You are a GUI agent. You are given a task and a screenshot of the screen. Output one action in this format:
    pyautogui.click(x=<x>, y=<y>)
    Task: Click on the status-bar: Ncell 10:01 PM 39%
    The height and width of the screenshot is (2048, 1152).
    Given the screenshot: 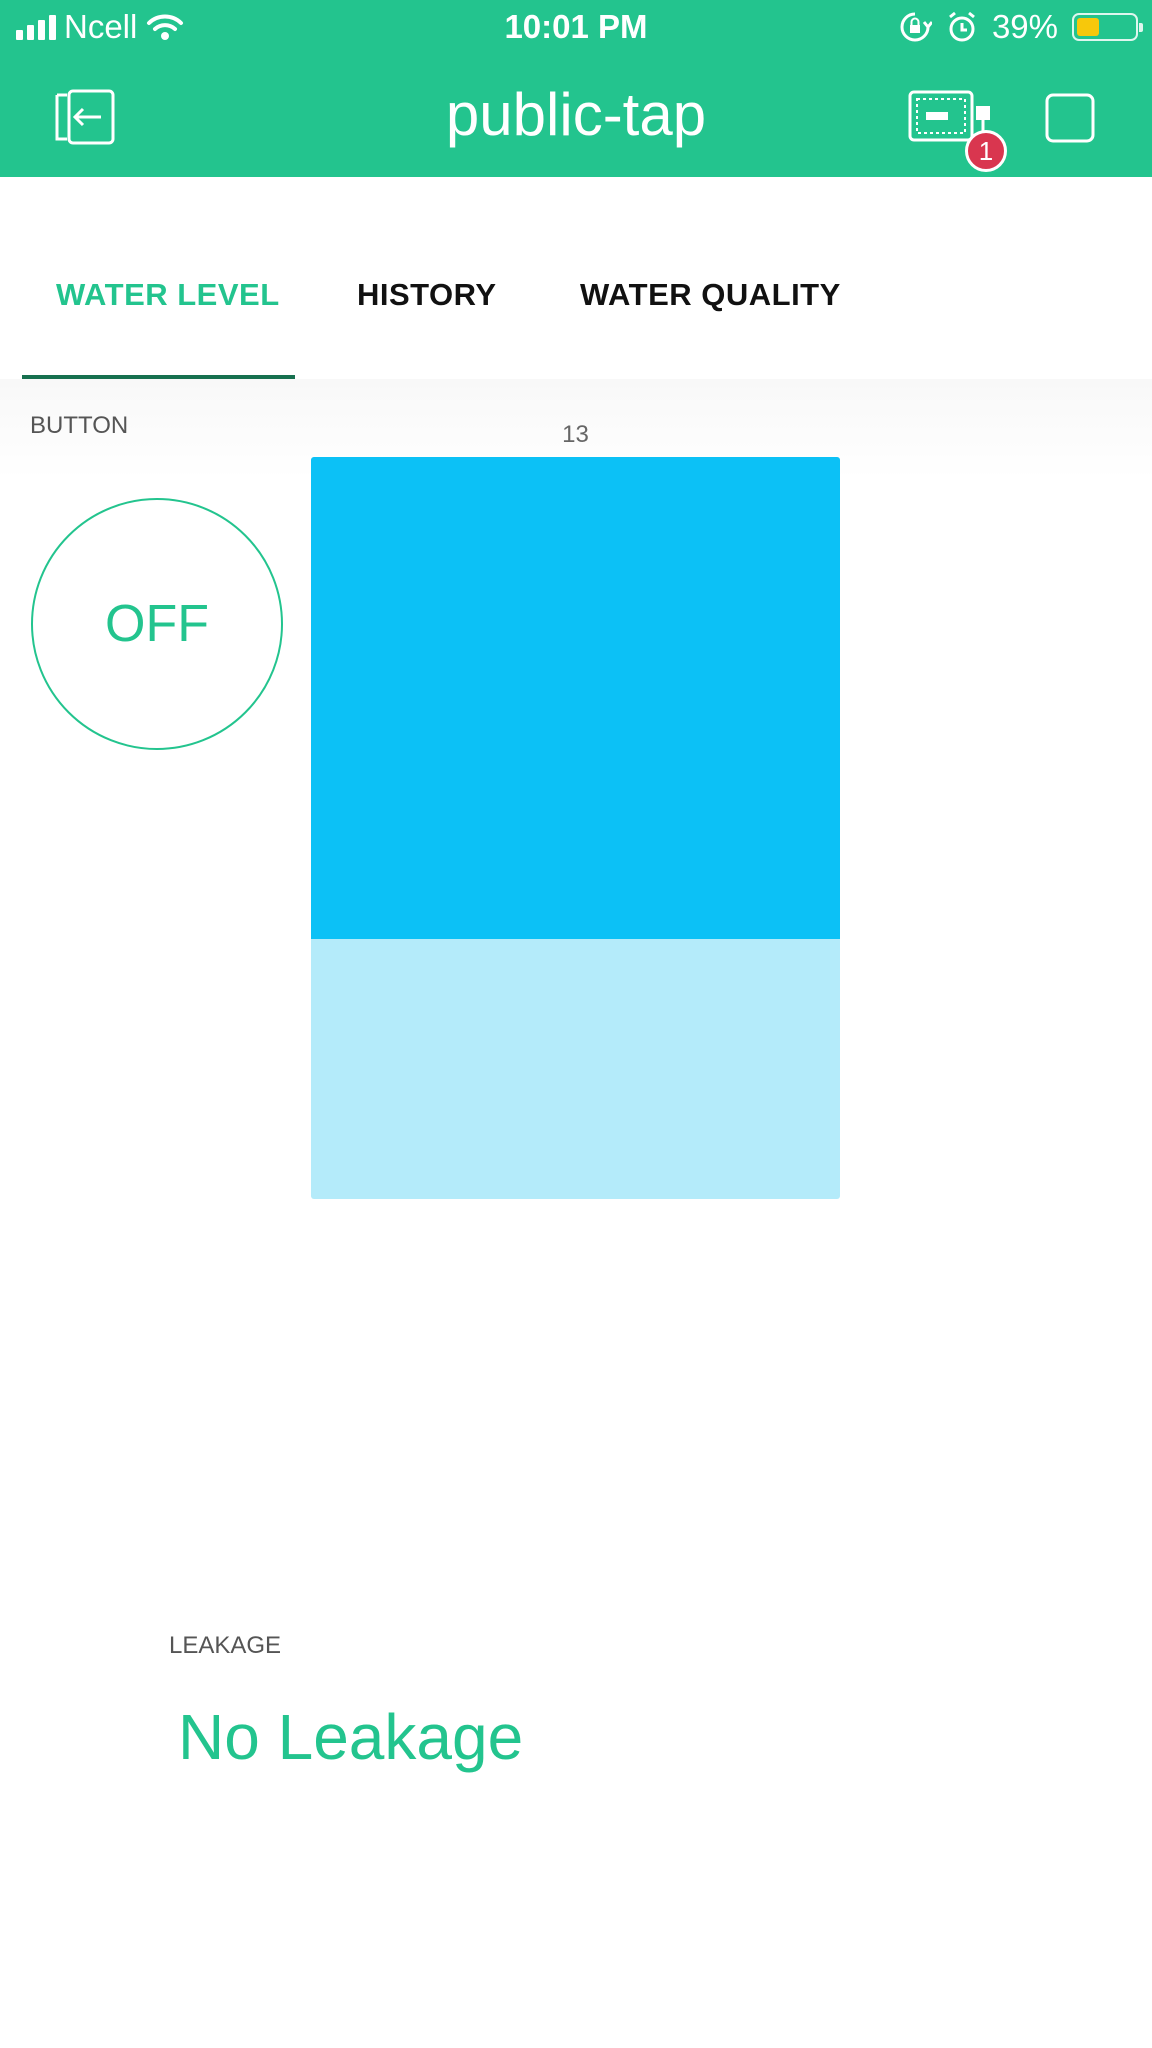 What is the action you would take?
    pyautogui.click(x=576, y=29)
    